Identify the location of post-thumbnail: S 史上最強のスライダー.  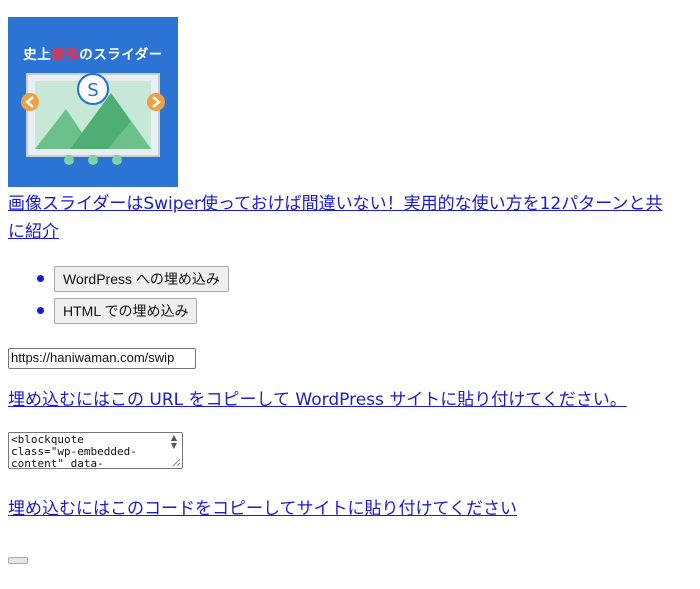
(93, 102).